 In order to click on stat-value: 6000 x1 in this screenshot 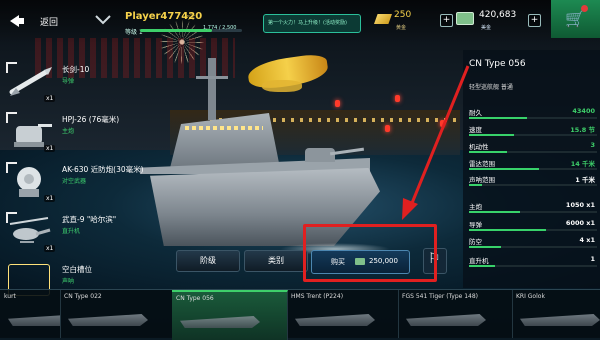, I will do `click(580, 223)`.